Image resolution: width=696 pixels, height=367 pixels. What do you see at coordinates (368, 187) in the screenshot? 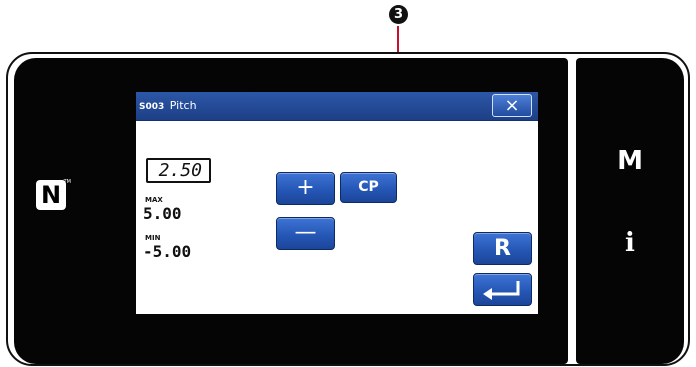
I see `cp-button: CP` at bounding box center [368, 187].